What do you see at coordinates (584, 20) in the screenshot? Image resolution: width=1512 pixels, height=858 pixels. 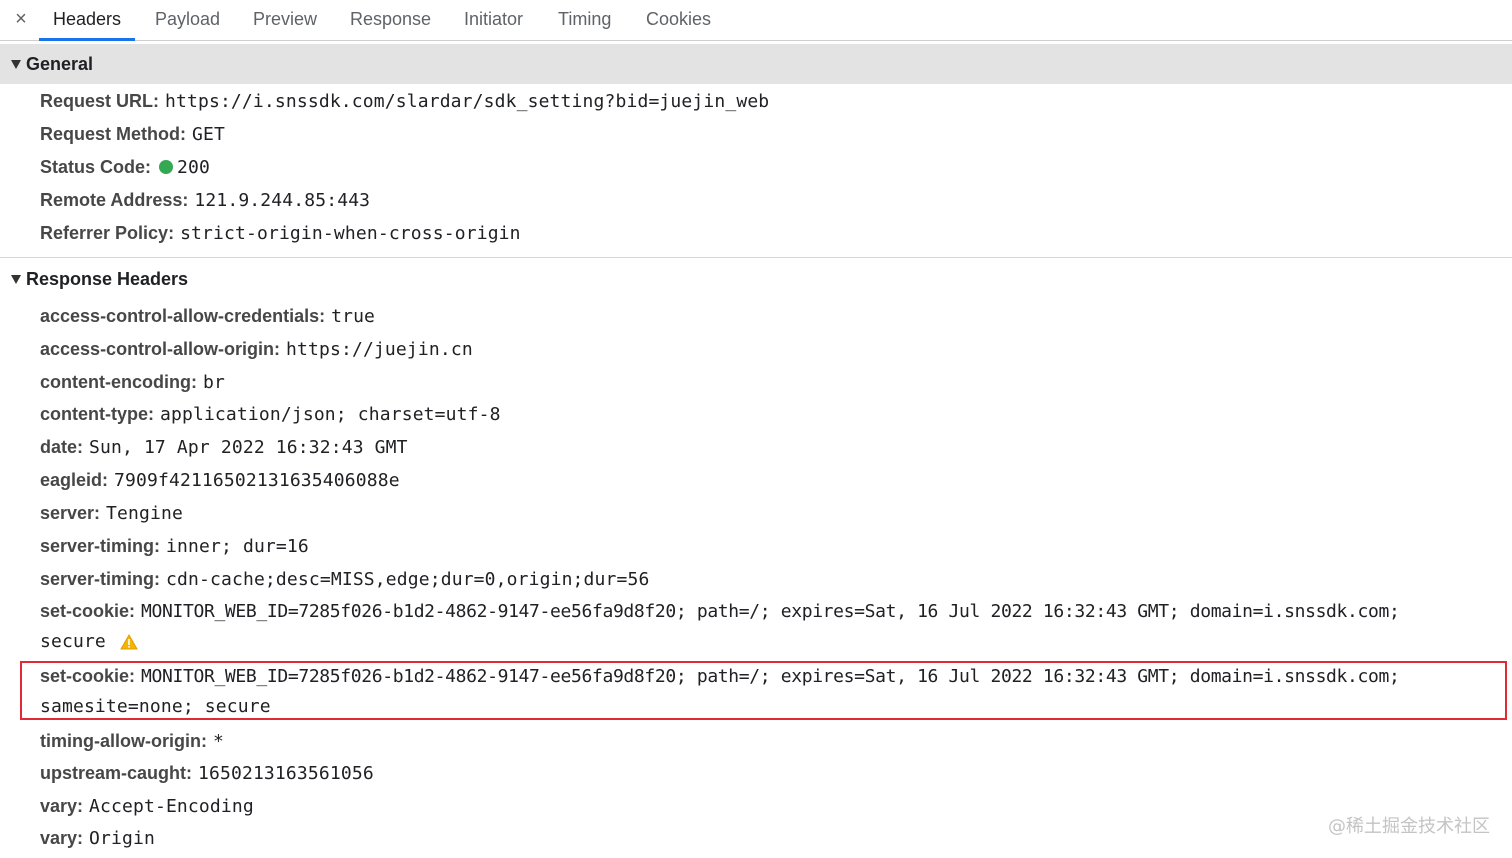 I see `tab-timing: Timing` at bounding box center [584, 20].